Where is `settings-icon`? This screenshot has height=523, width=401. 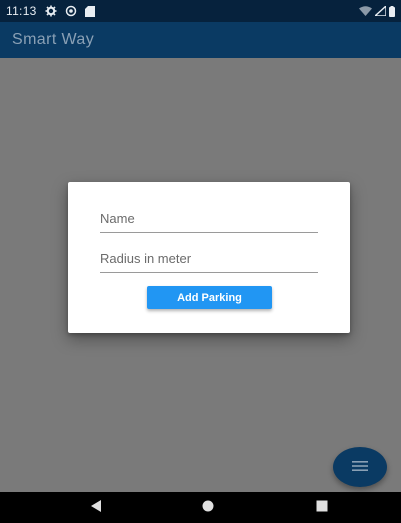 settings-icon is located at coordinates (51, 11).